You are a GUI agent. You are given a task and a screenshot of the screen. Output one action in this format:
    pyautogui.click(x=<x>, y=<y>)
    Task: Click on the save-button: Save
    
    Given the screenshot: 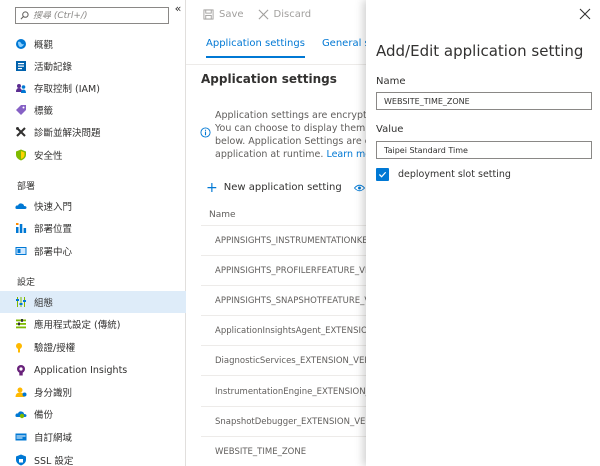 What is the action you would take?
    pyautogui.click(x=223, y=14)
    